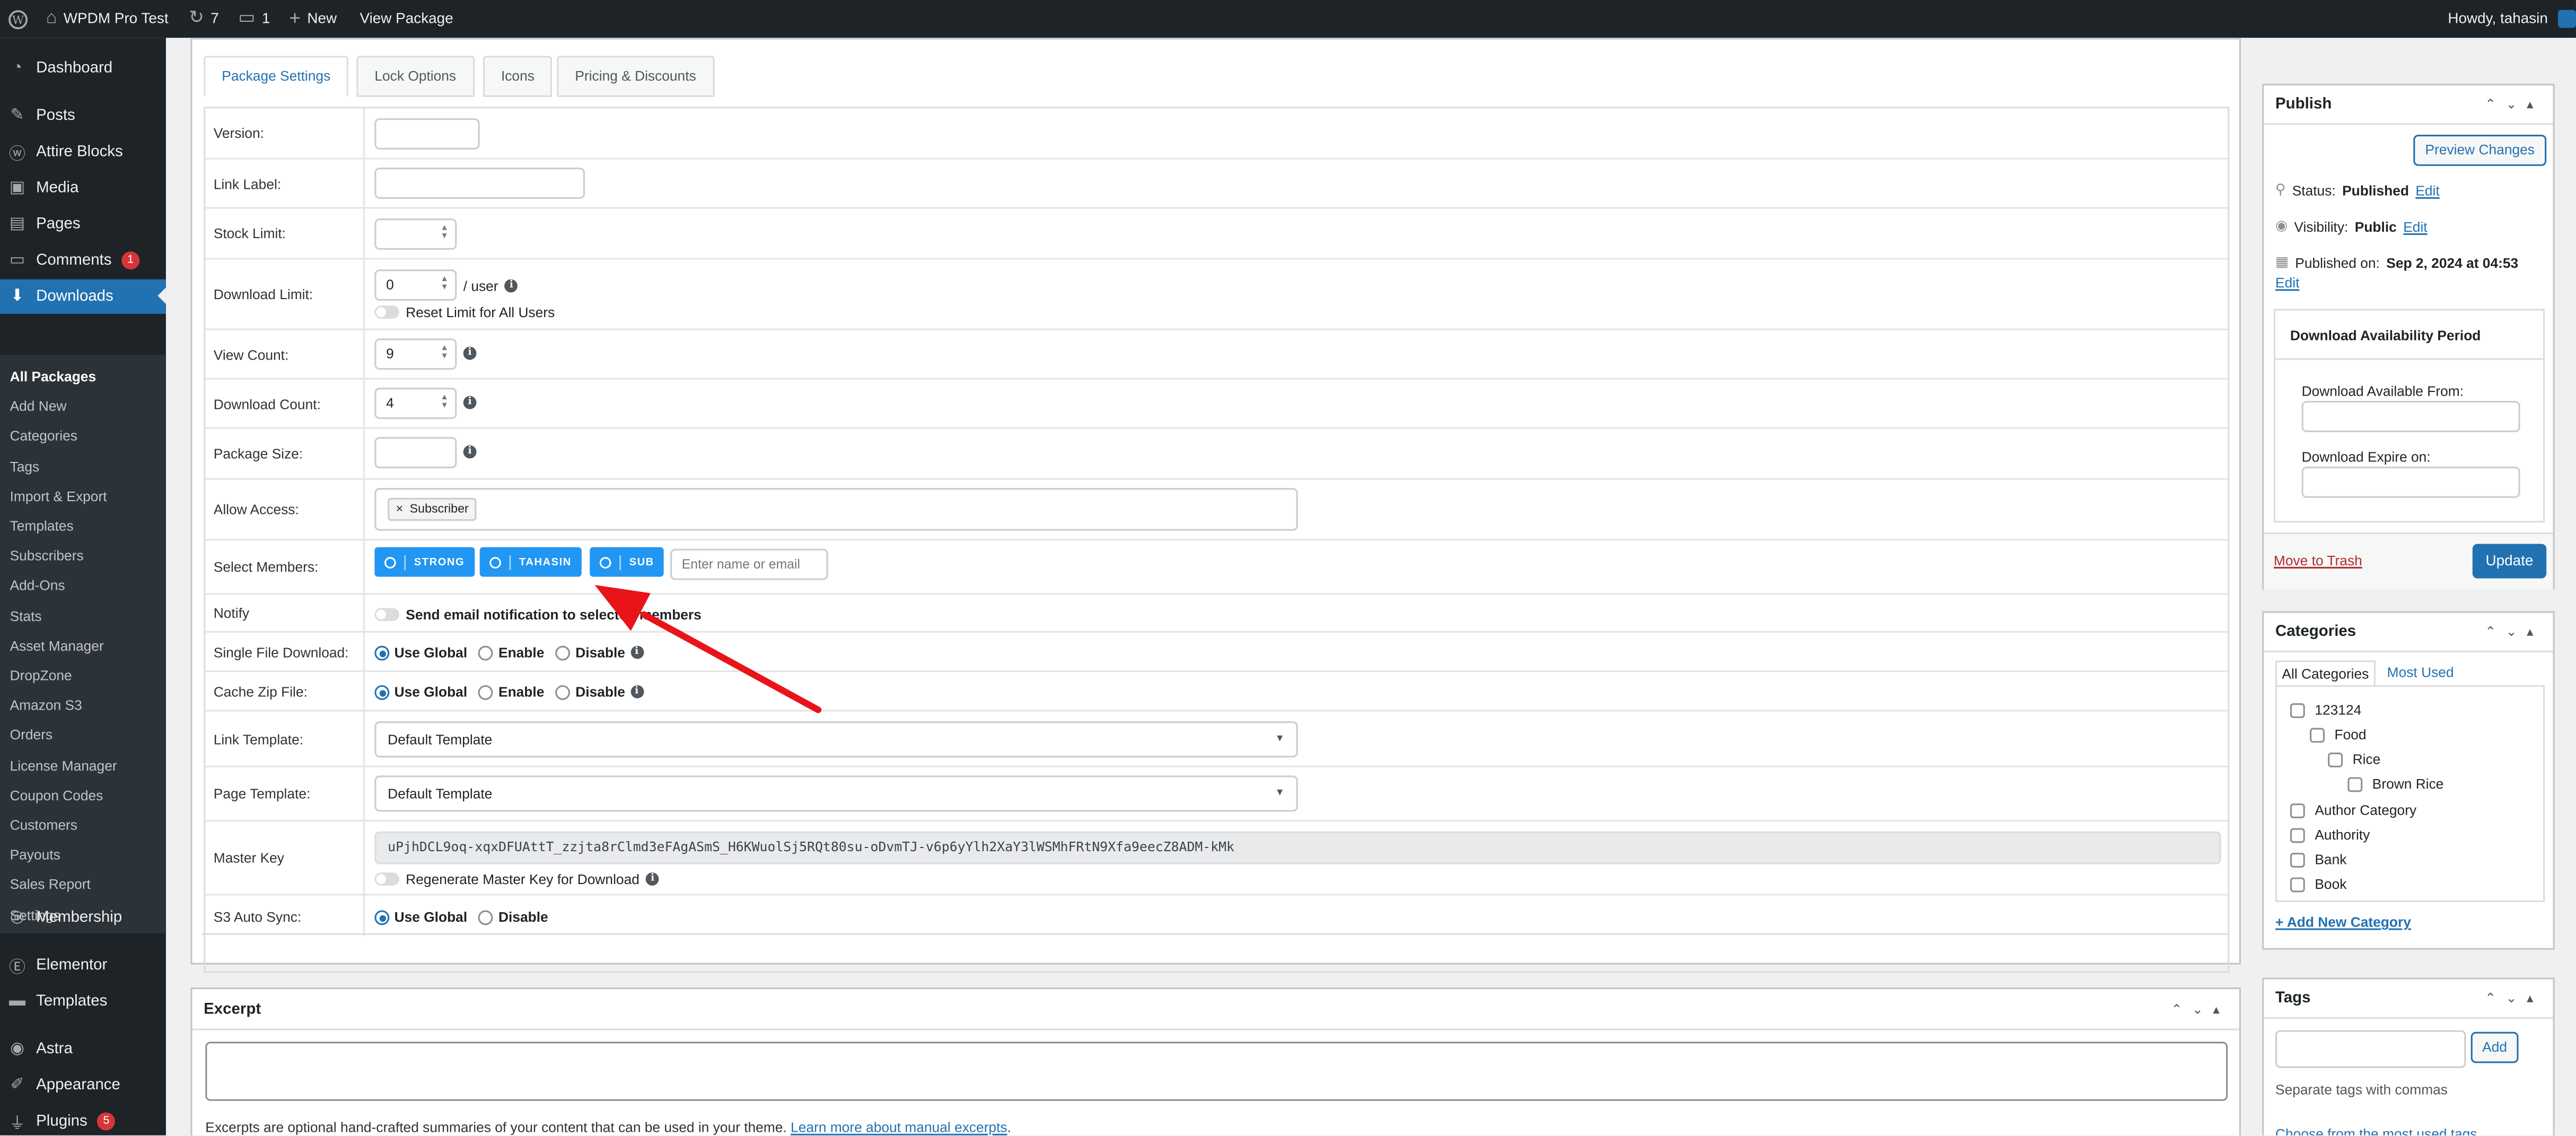  Describe the element at coordinates (2318, 860) in the screenshot. I see `category-item: Bank` at that location.